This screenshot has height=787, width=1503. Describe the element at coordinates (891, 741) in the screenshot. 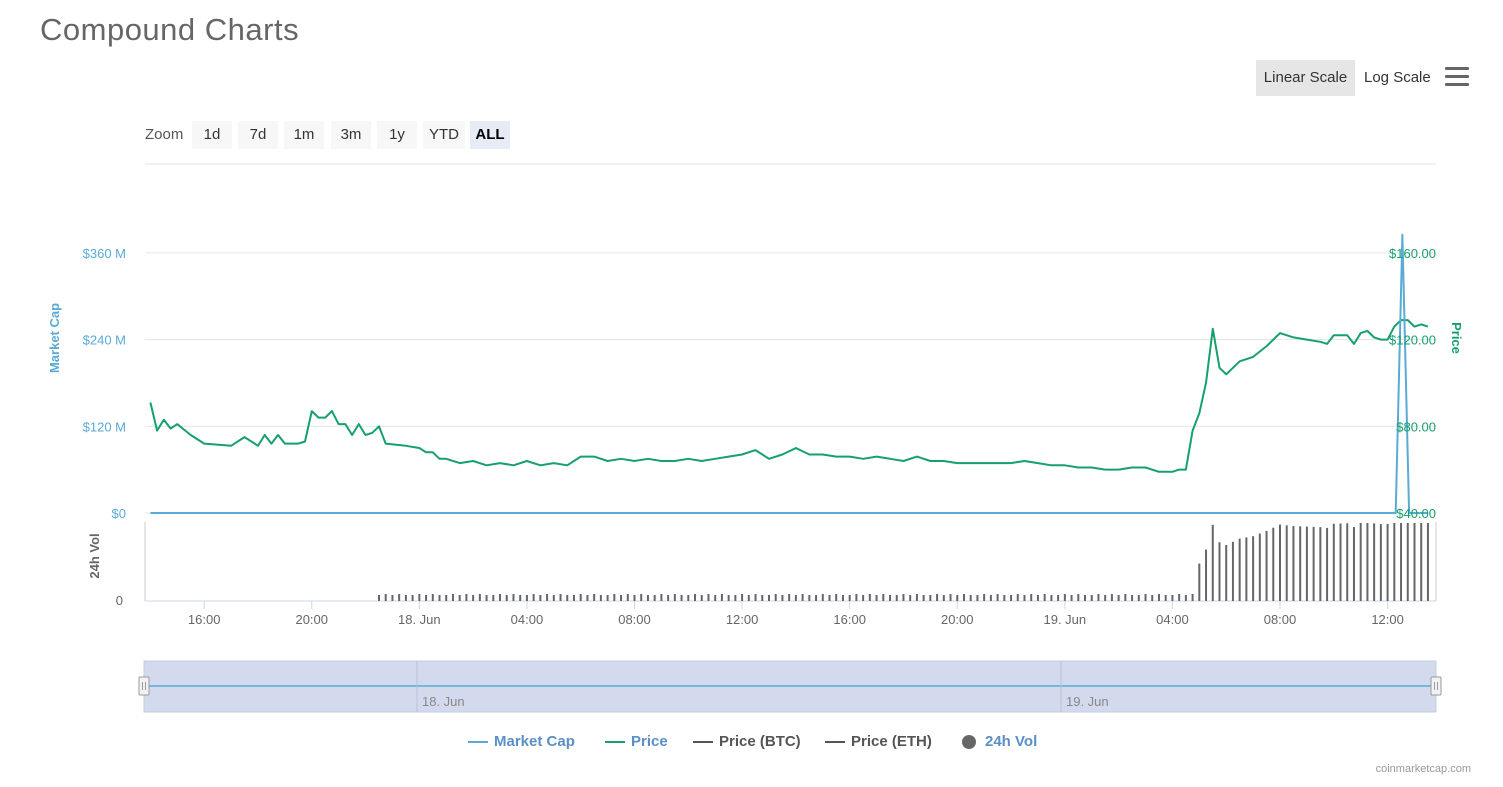

I see `legend-label: Price (ETH)` at that location.